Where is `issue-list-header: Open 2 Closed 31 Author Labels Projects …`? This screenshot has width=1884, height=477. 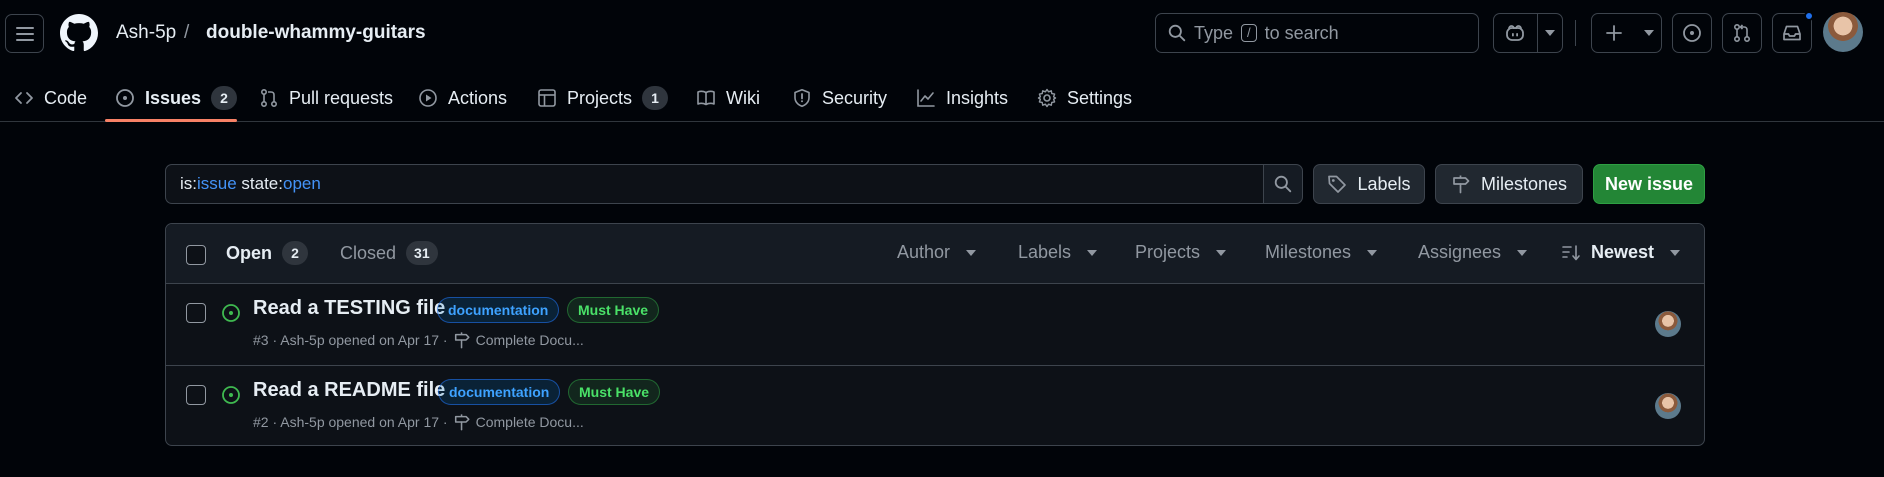 issue-list-header: Open 2 Closed 31 Author Labels Projects … is located at coordinates (935, 254).